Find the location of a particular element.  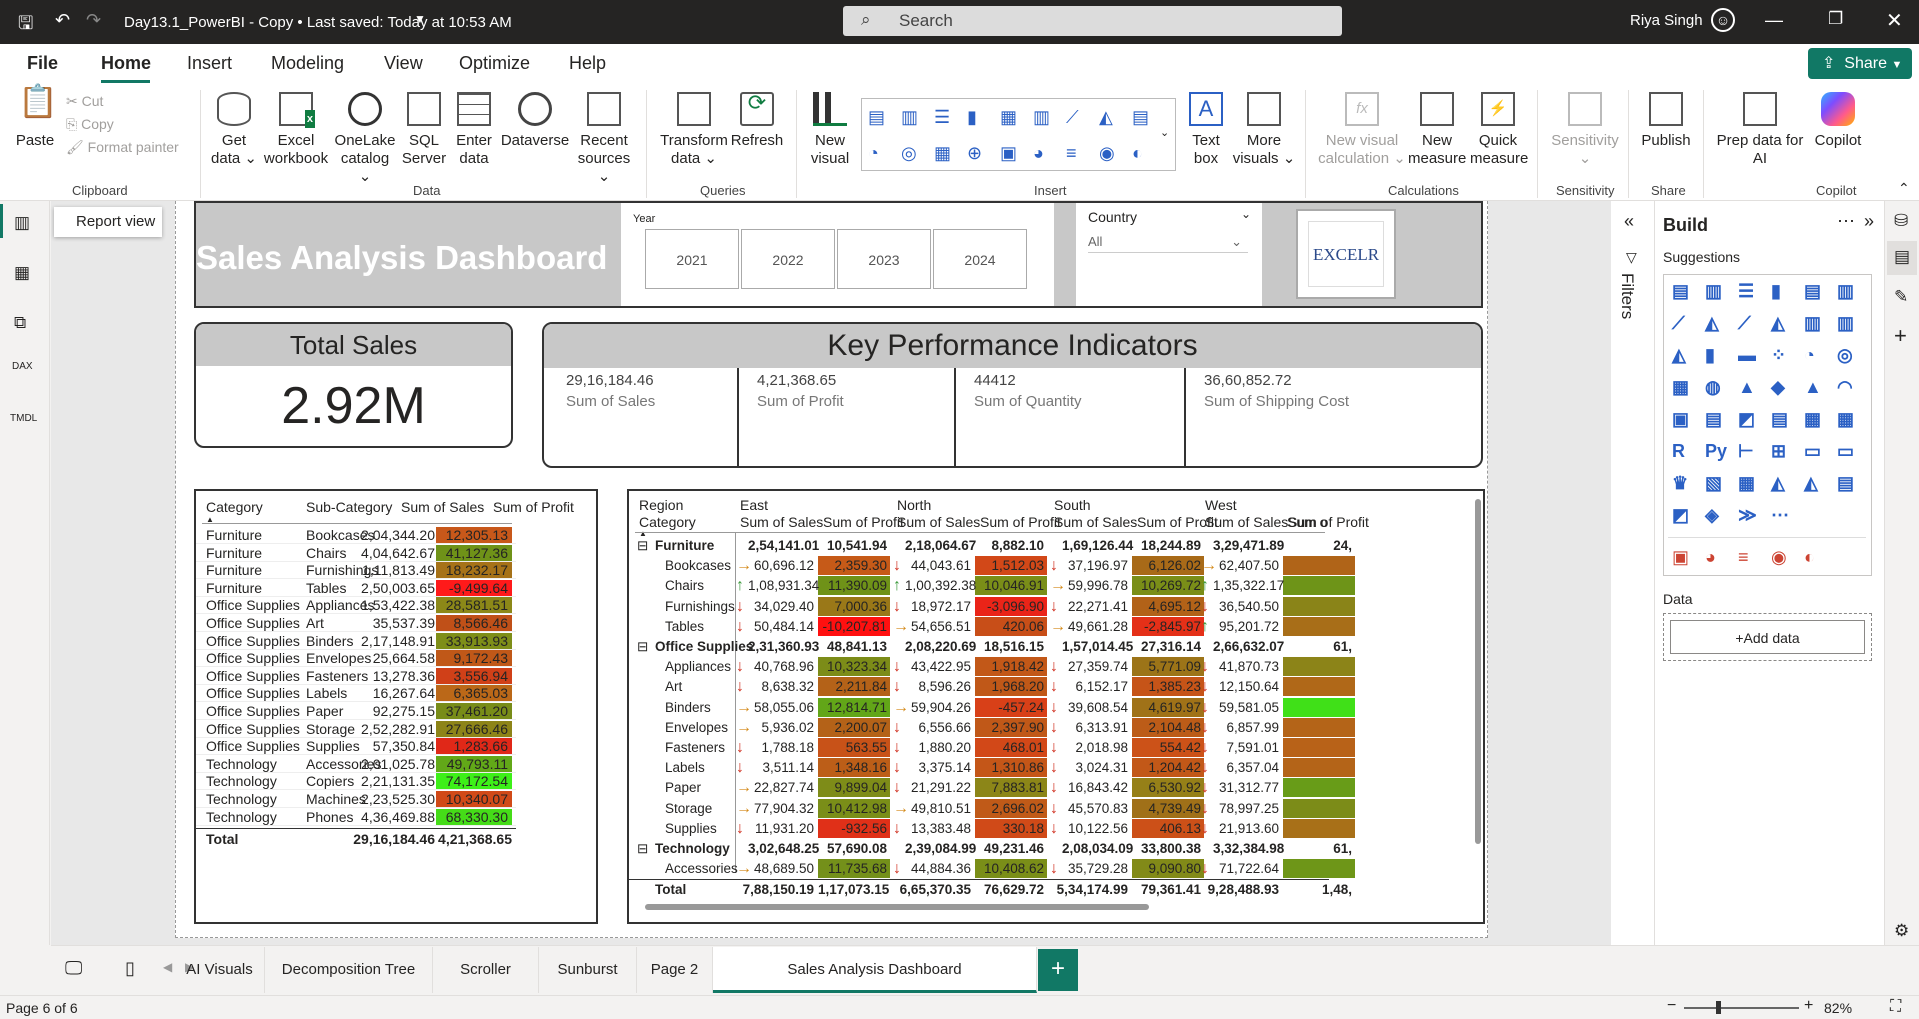

table-row: Technology Phones 4,36,469.88 68,330.30 is located at coordinates (356, 817).